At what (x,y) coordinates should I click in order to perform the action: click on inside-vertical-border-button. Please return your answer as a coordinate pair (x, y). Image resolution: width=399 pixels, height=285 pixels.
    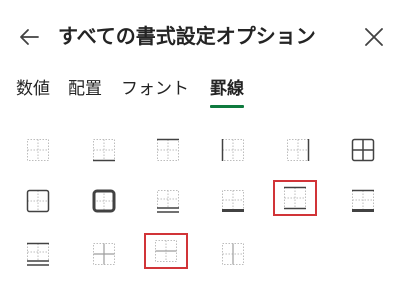
    Looking at the image, I should click on (233, 254).